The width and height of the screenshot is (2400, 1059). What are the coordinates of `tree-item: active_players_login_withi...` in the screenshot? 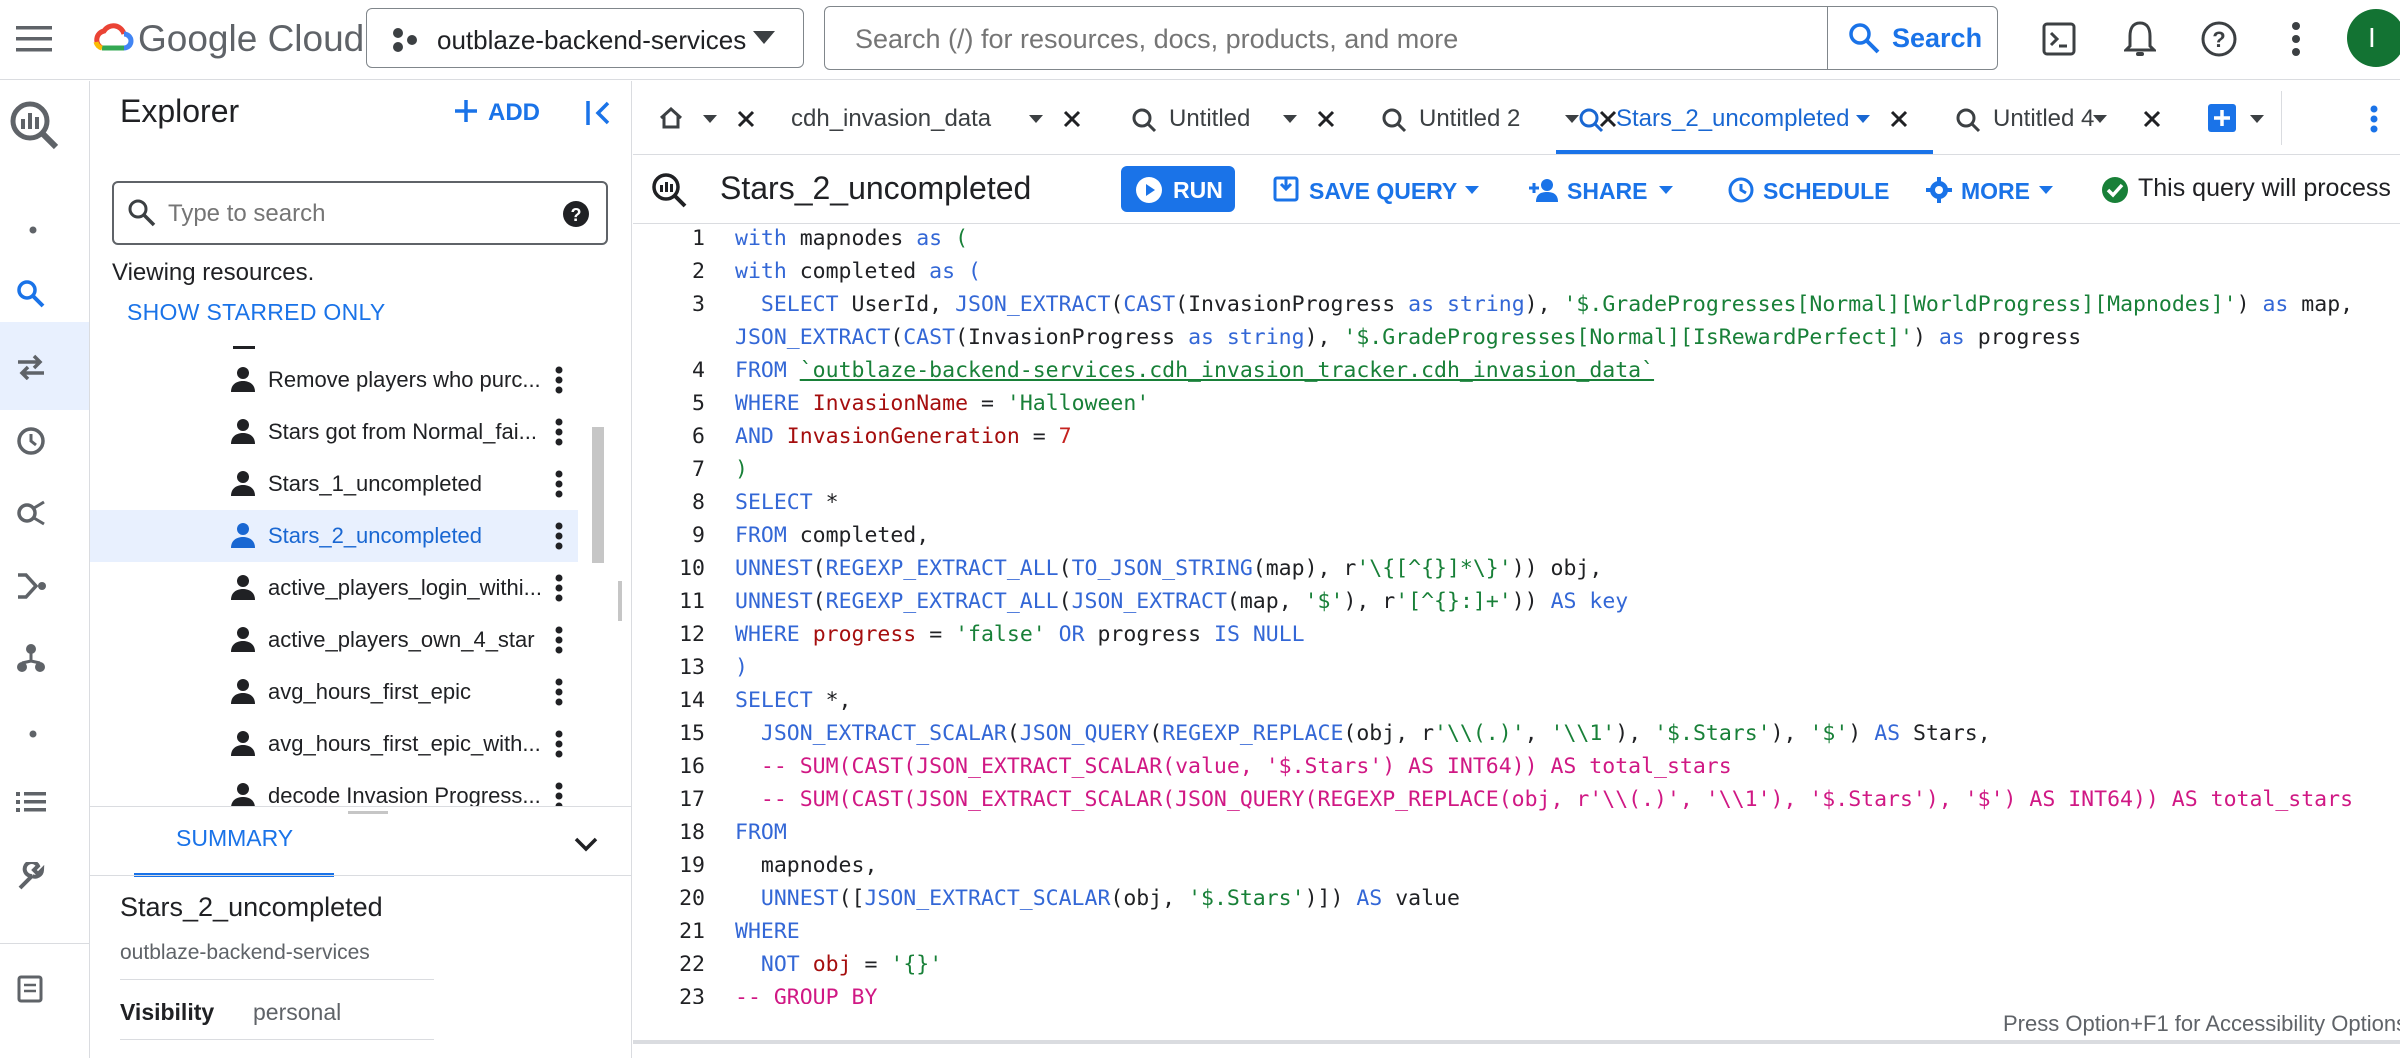 It's located at (334, 588).